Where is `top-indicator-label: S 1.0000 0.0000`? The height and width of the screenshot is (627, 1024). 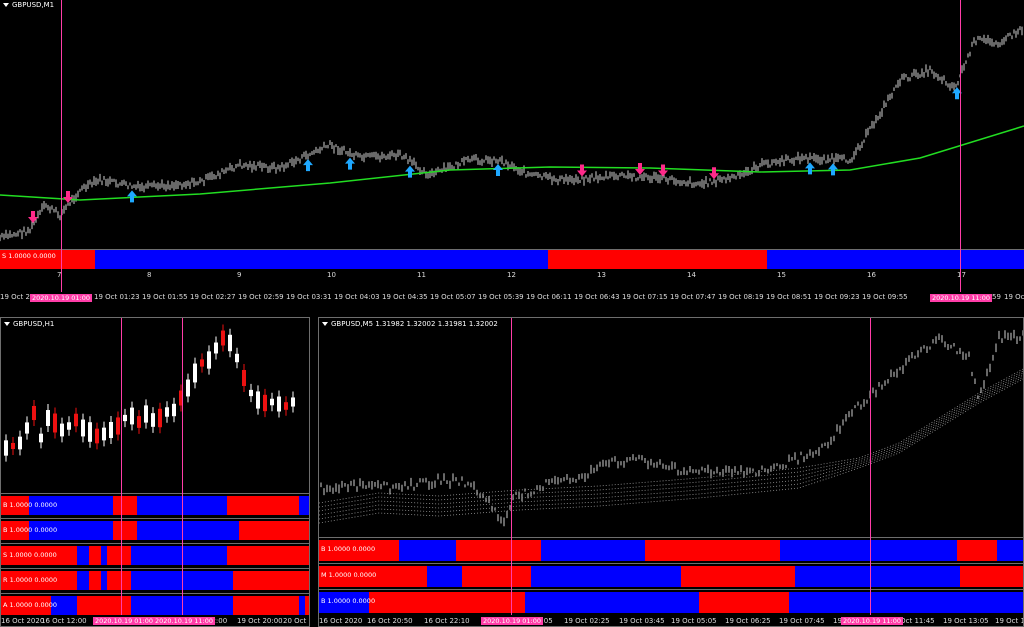 top-indicator-label: S 1.0000 0.0000 is located at coordinates (29, 256).